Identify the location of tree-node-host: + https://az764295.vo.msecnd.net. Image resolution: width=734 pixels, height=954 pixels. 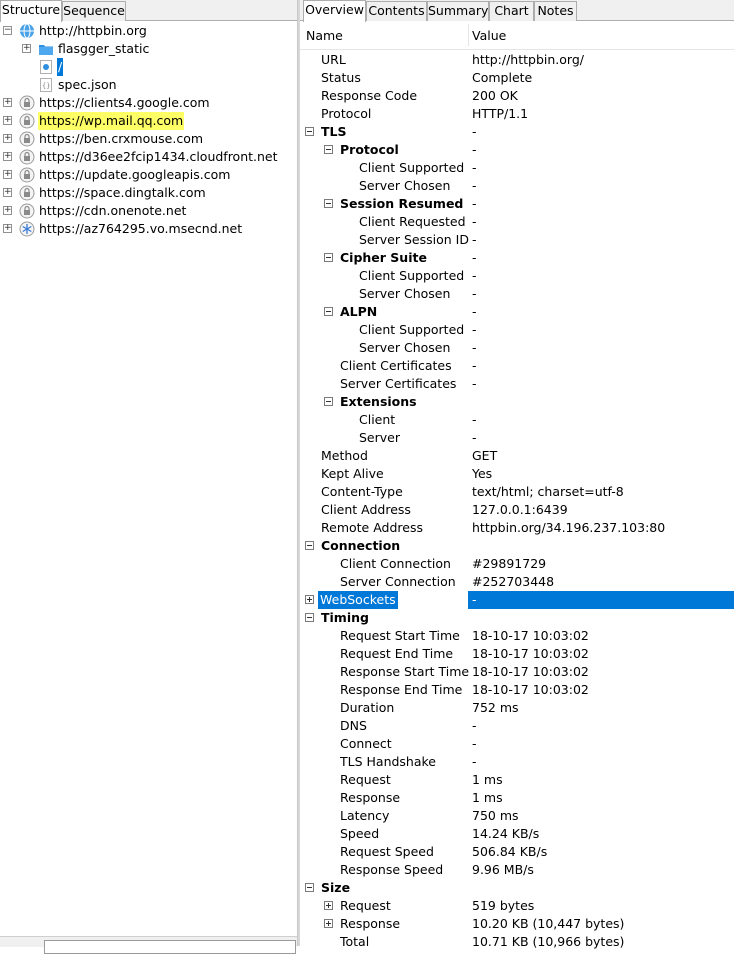
(148, 229).